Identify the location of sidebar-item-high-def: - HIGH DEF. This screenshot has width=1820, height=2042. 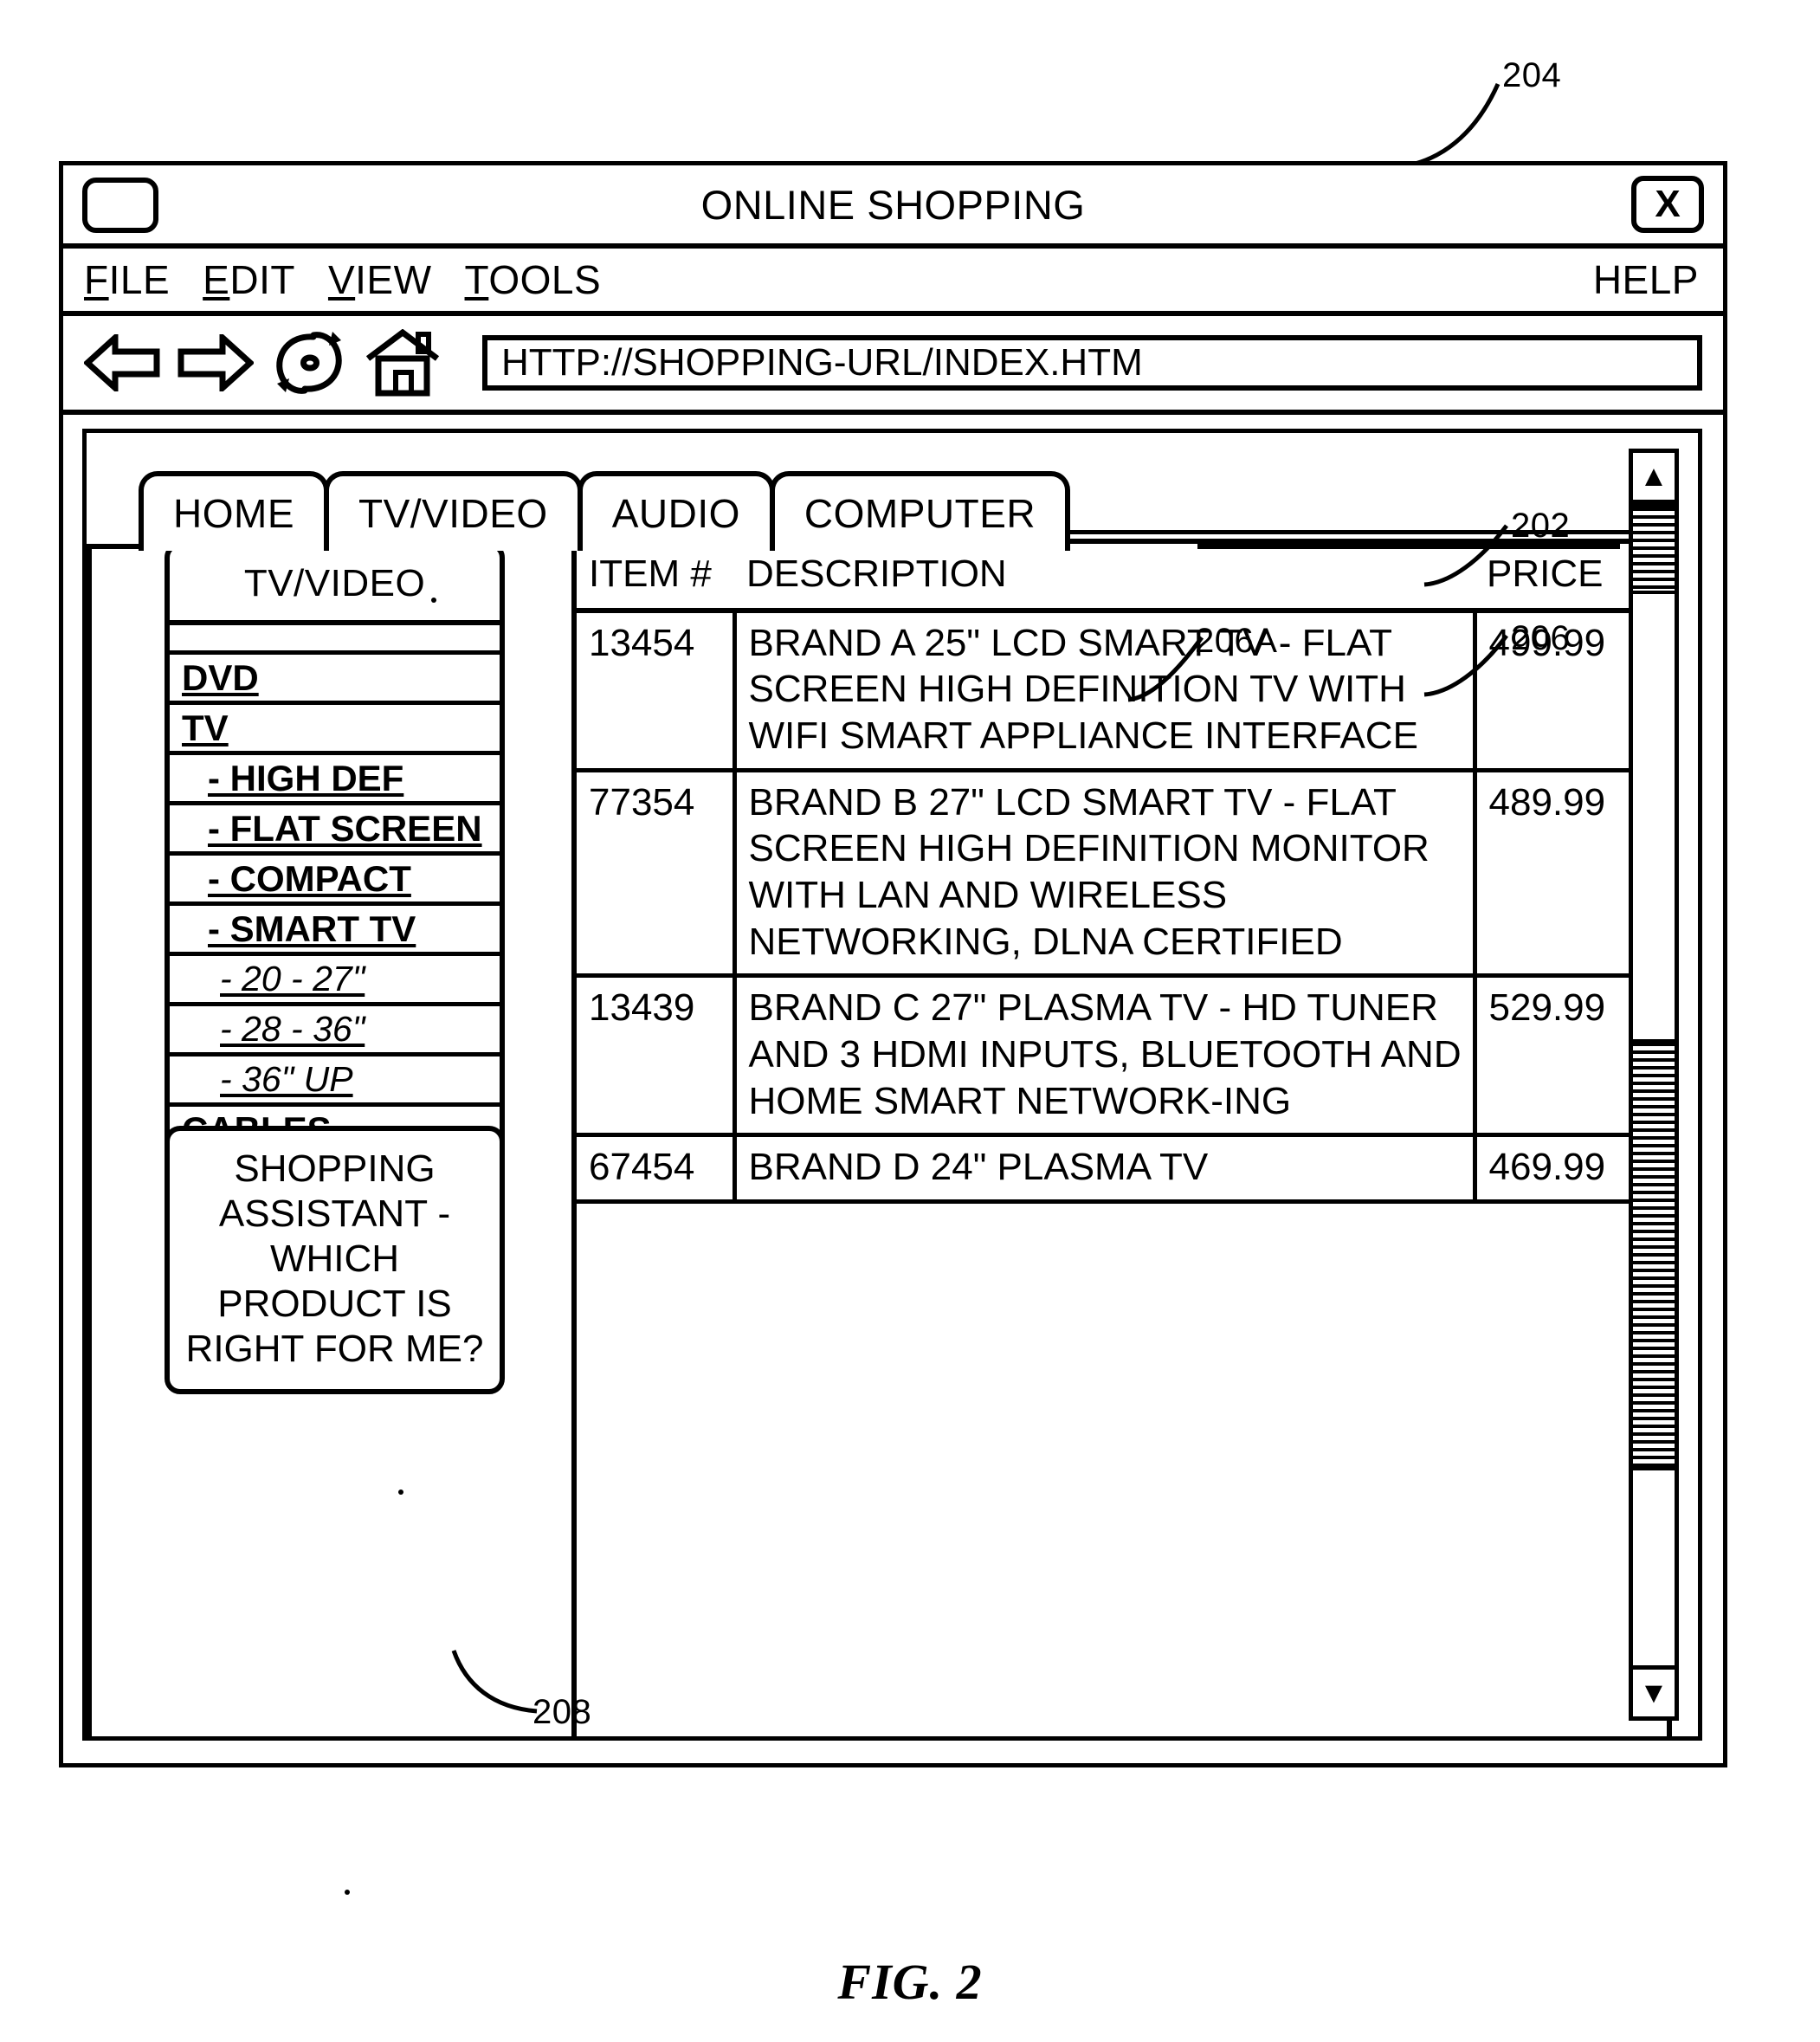
(335, 780).